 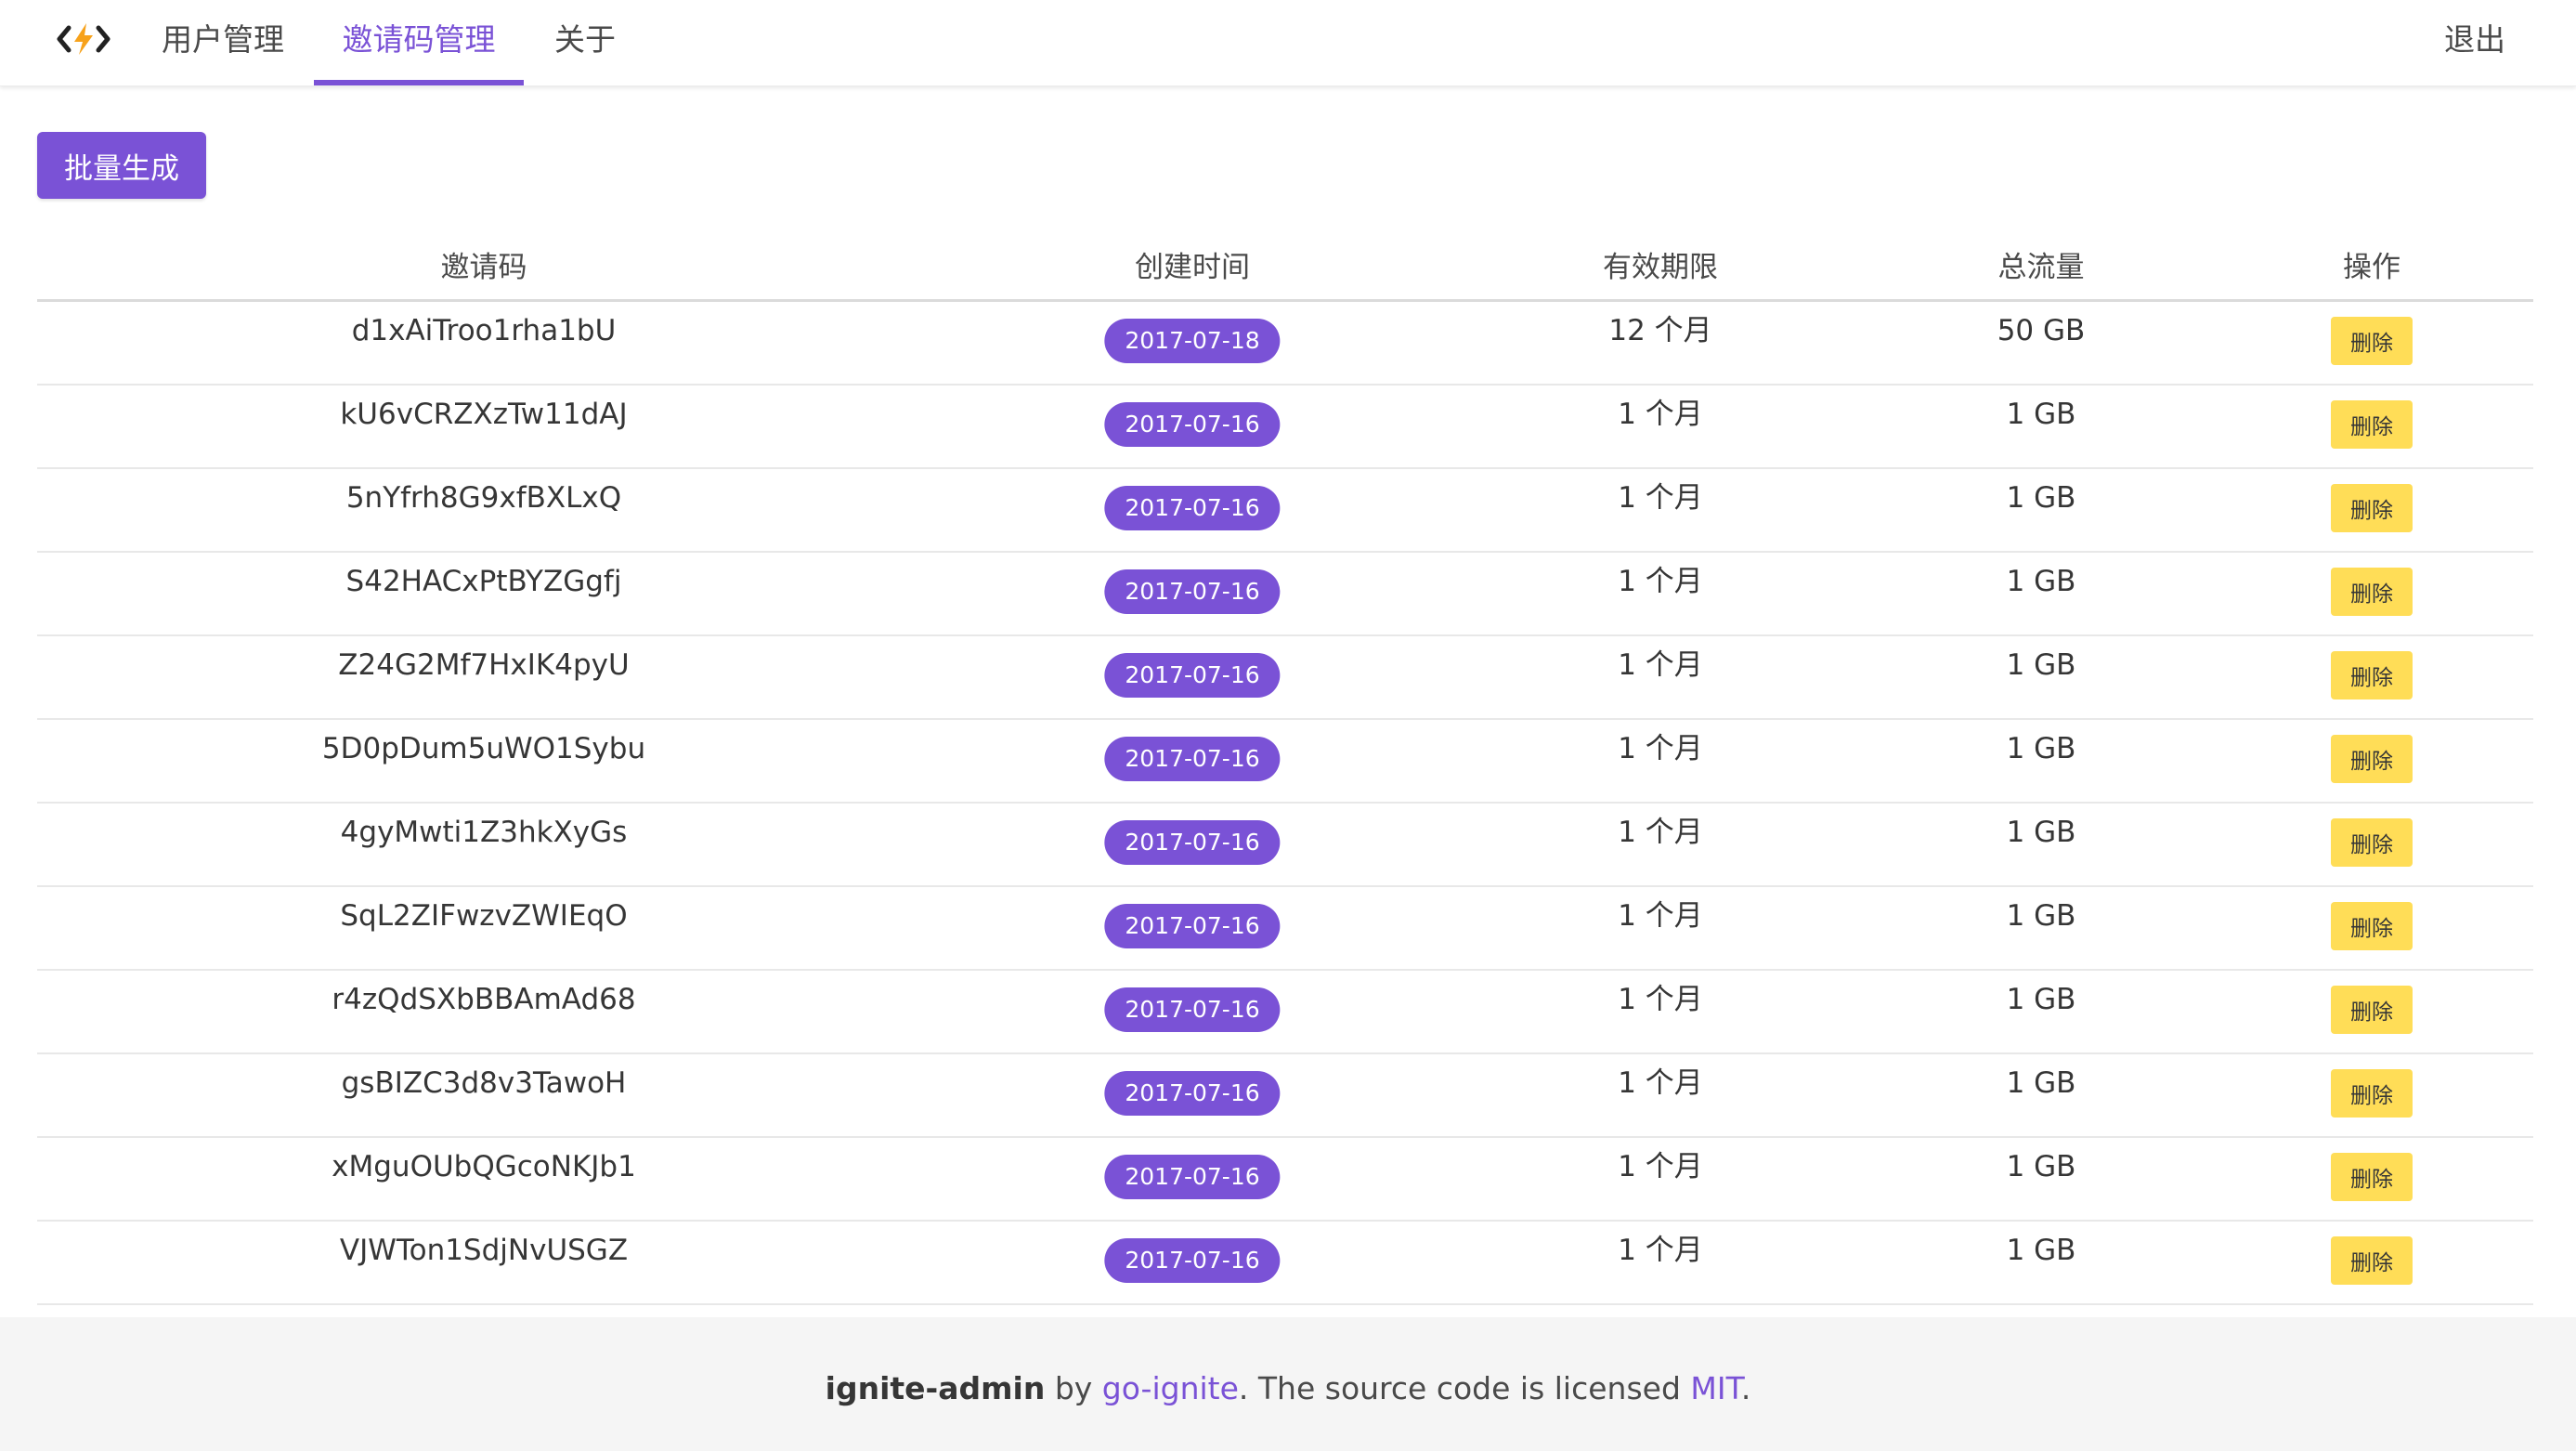 I want to click on tab-user-management: 用户管理, so click(x=223, y=42).